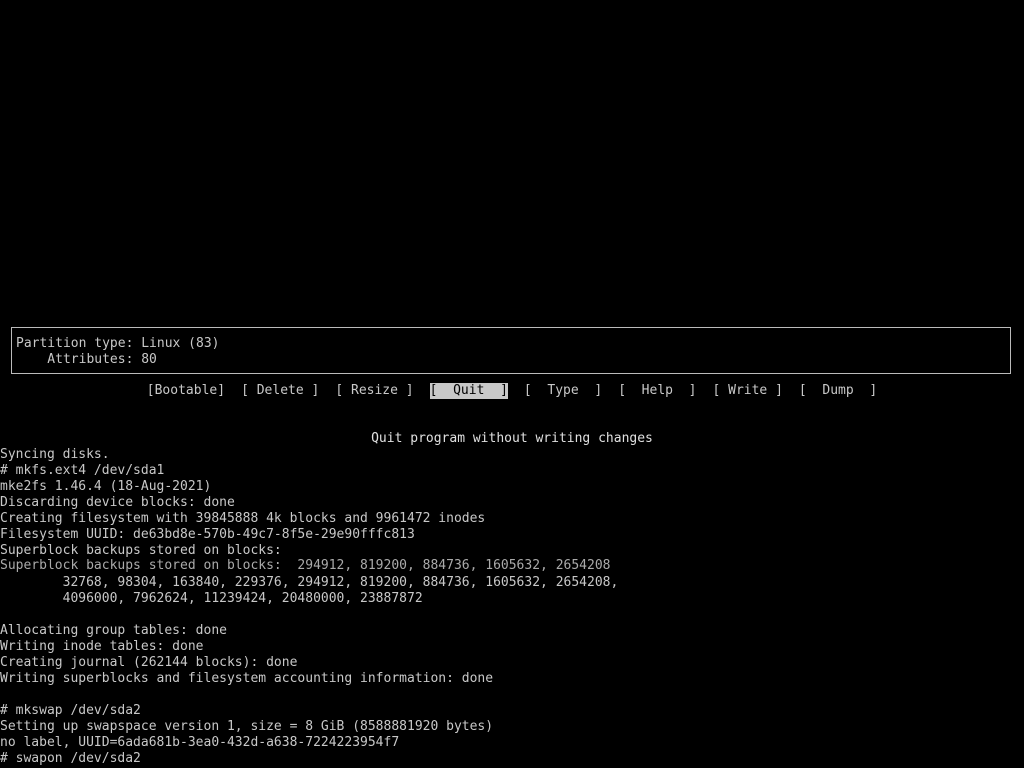 The width and height of the screenshot is (1024, 768). I want to click on partition-type-text: Partition type: Linux (83), so click(118, 343).